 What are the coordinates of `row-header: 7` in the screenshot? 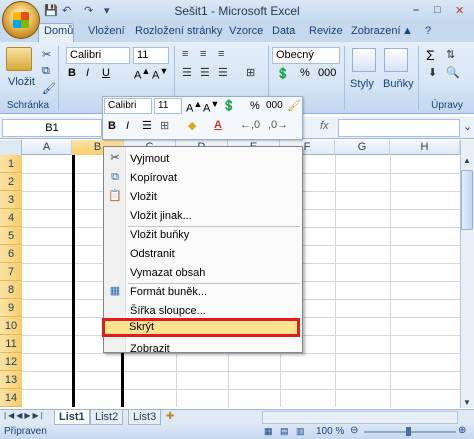 It's located at (11, 272).